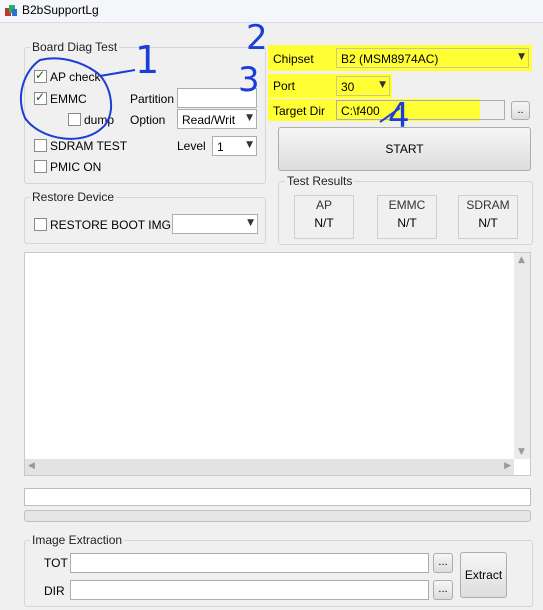 Image resolution: width=543 pixels, height=610 pixels. I want to click on annotation-3: 3, so click(249, 80).